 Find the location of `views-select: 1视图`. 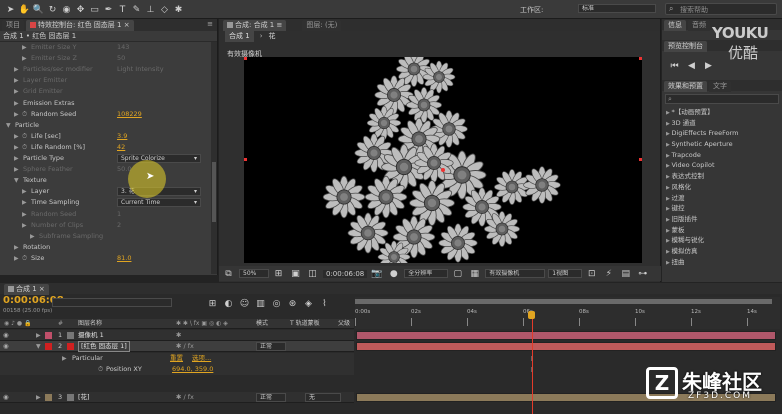

views-select: 1视图 is located at coordinates (565, 273).